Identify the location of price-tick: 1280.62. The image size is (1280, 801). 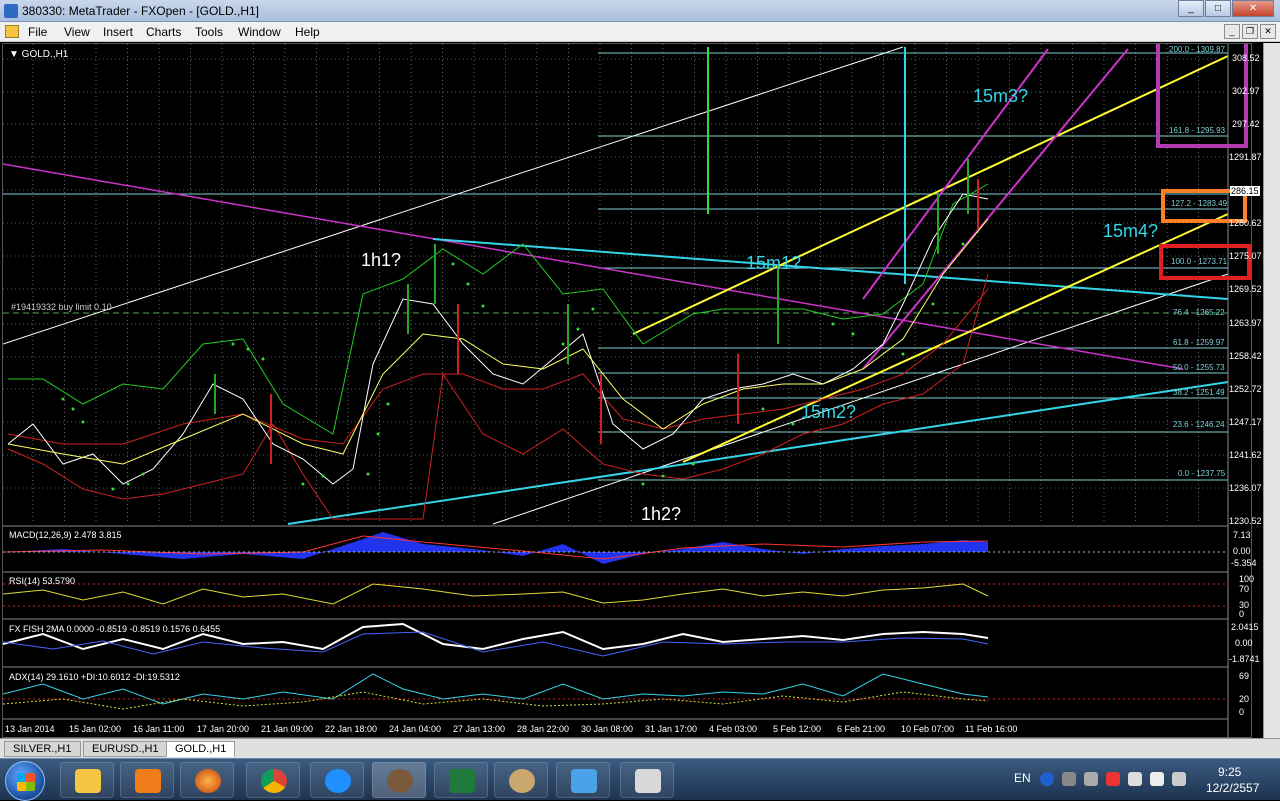
(1245, 223).